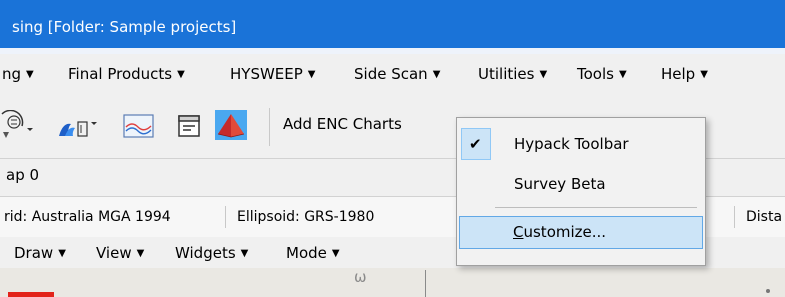 Image resolution: width=785 pixels, height=297 pixels. What do you see at coordinates (560, 184) in the screenshot?
I see `menu-item-survey-beta: Survey Beta` at bounding box center [560, 184].